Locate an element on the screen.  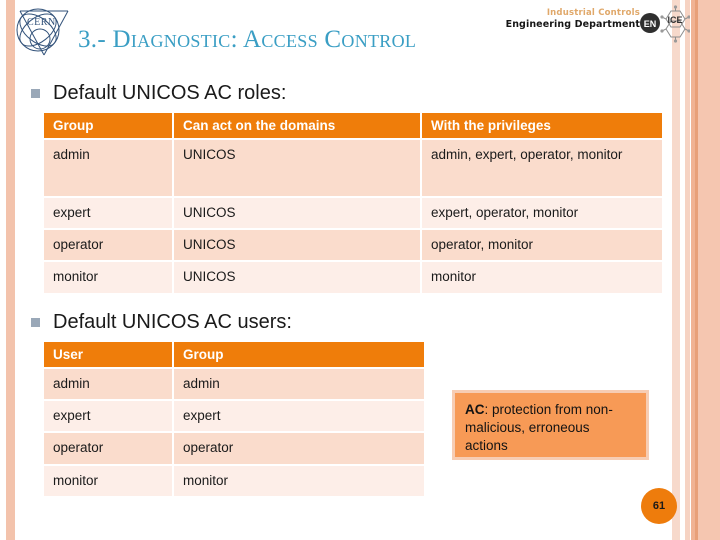
cern-logo: CERN is located at coordinates (42, 32).